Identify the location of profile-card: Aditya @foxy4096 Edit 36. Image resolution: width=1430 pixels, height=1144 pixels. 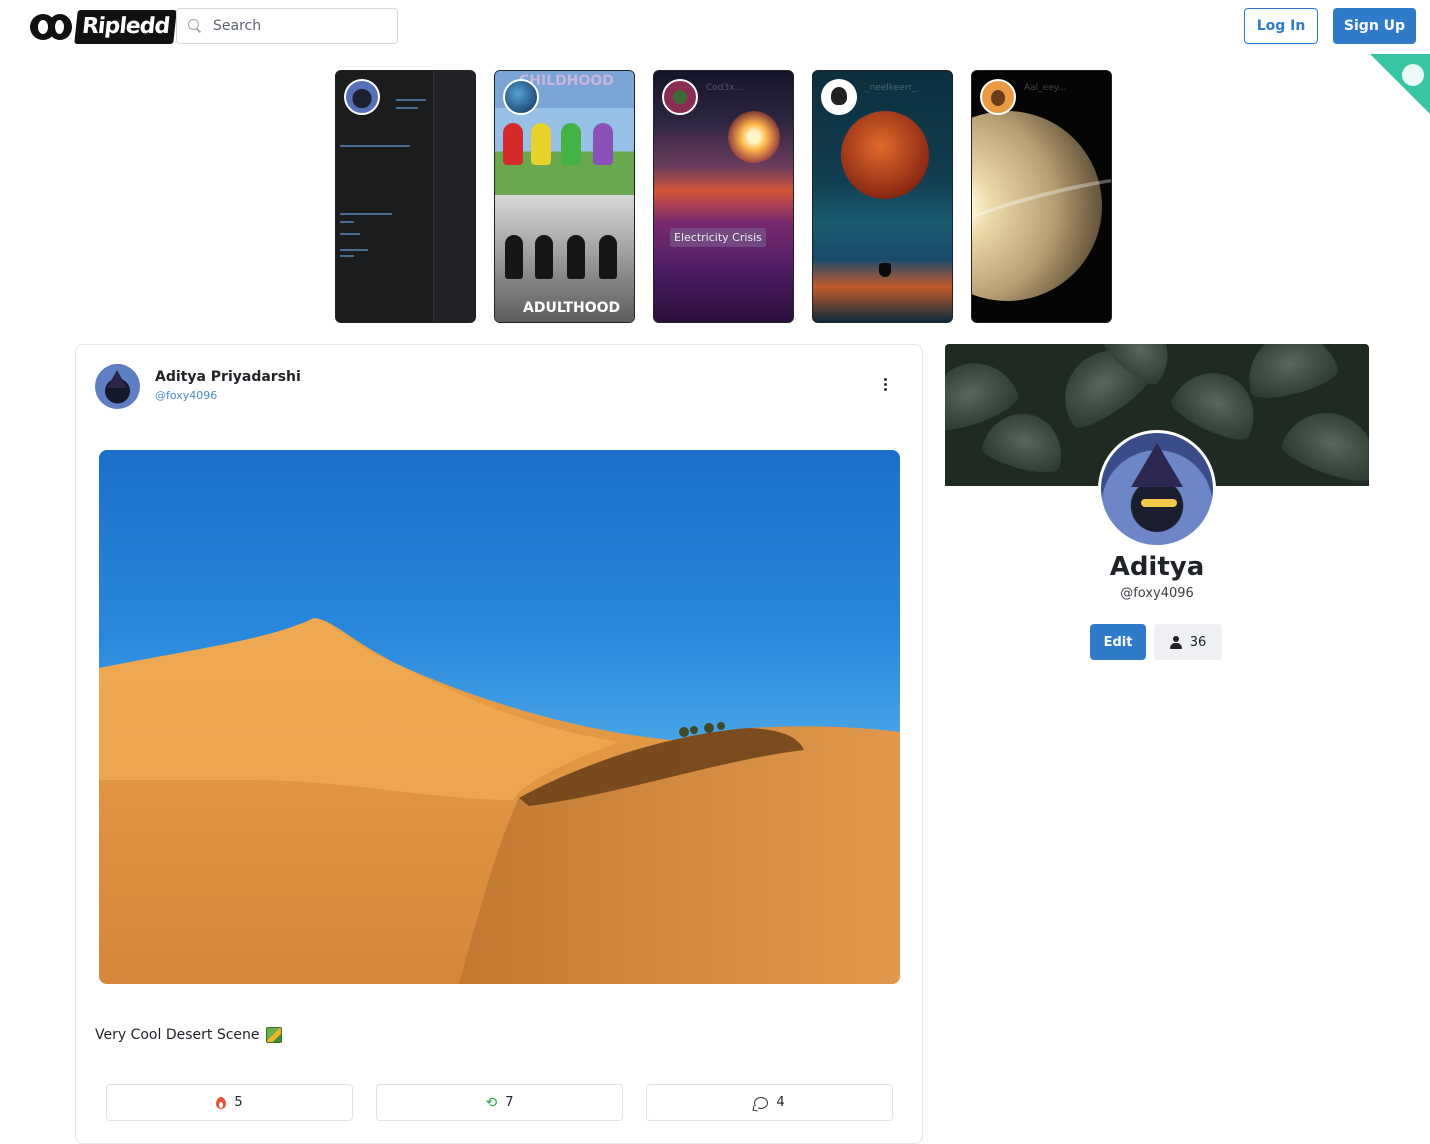
(1157, 509).